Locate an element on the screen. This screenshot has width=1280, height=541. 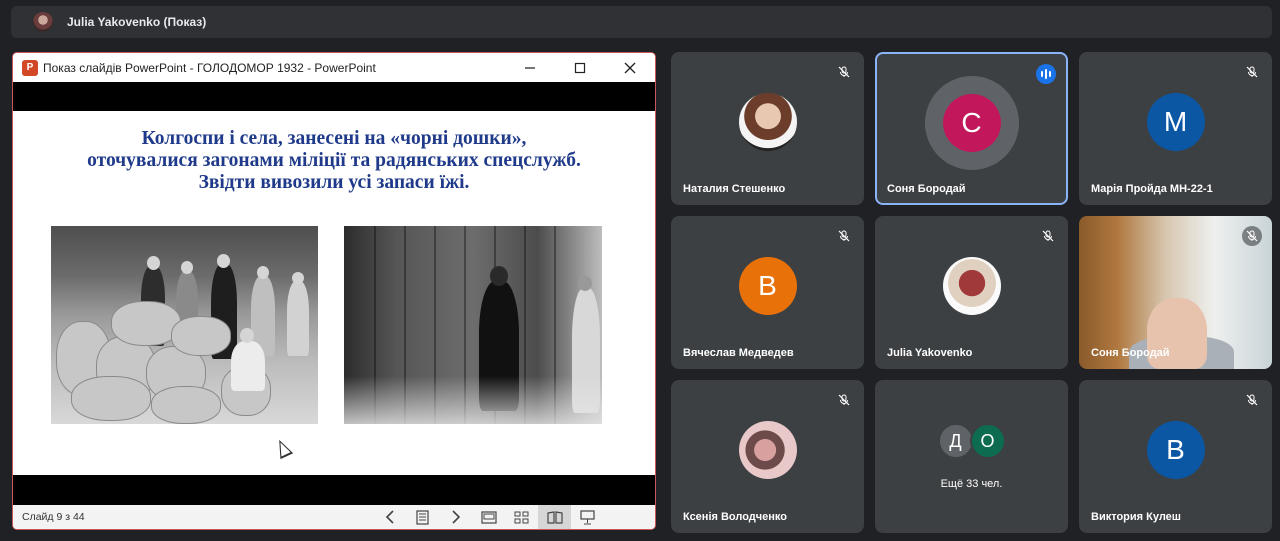
next-slide-button is located at coordinates (455, 517).